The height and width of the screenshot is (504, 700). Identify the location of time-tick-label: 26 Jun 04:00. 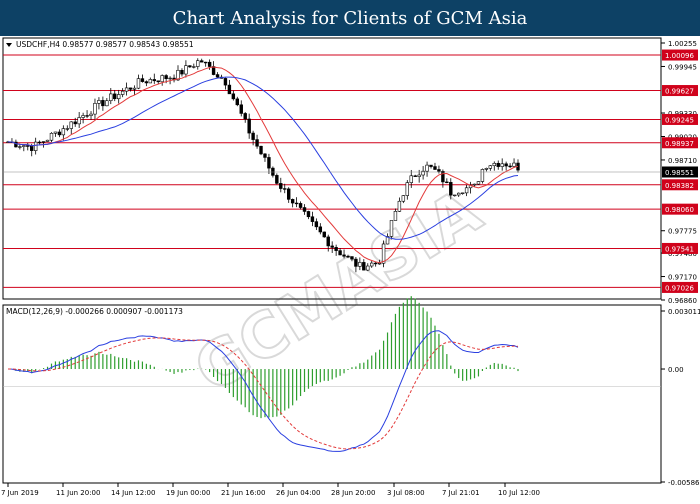
(298, 493).